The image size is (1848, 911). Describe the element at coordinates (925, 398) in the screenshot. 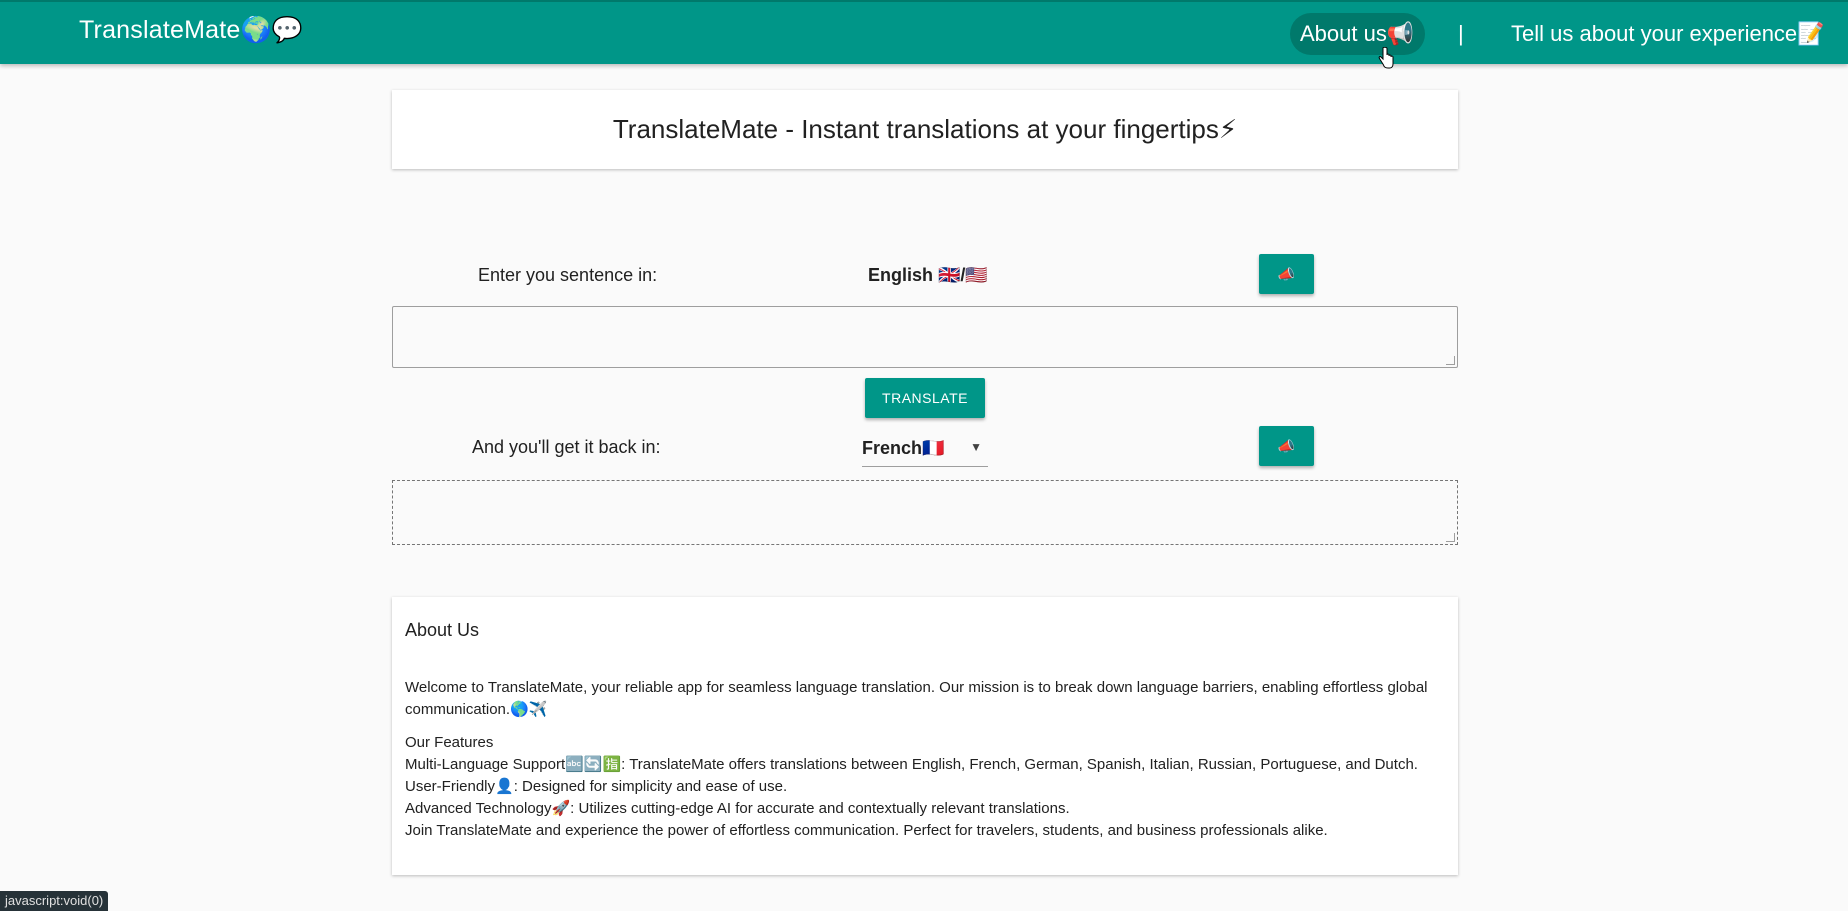

I see `translate-button: TRANSLATE` at that location.